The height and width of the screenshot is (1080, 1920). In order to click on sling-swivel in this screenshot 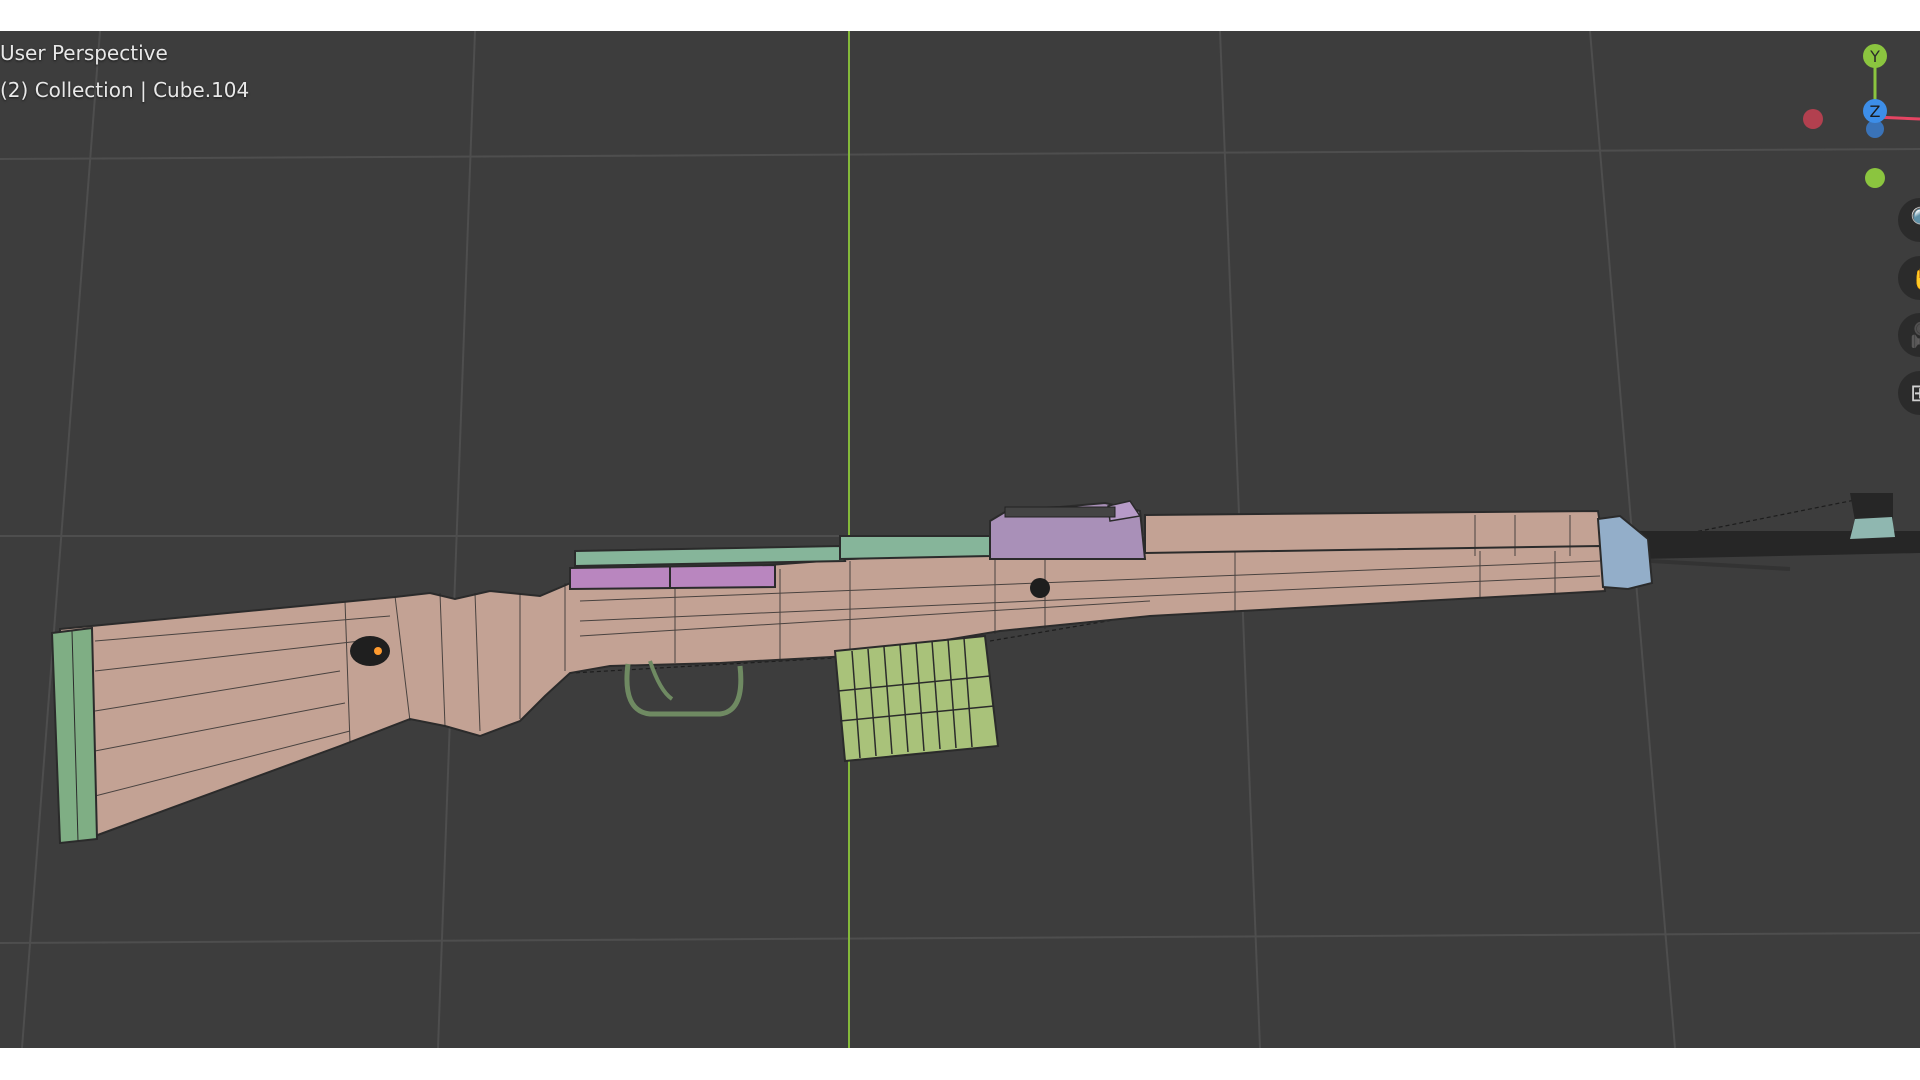, I will do `click(370, 651)`.